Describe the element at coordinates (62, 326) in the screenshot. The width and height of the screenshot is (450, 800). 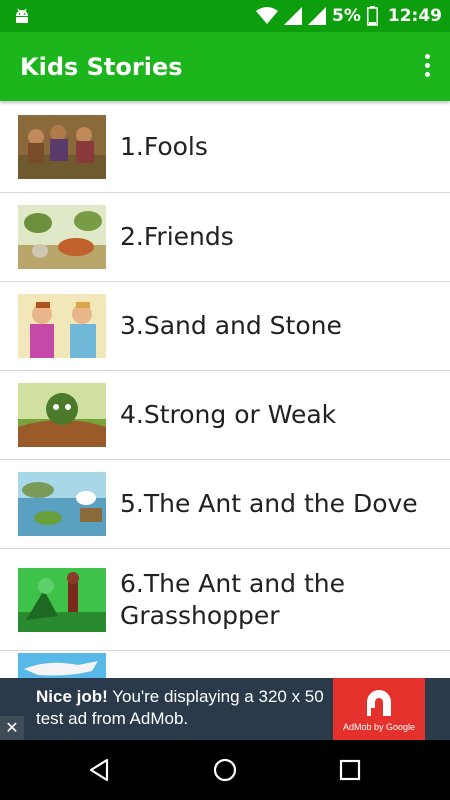
I see `story-thumbnail-sand-and-stone` at that location.